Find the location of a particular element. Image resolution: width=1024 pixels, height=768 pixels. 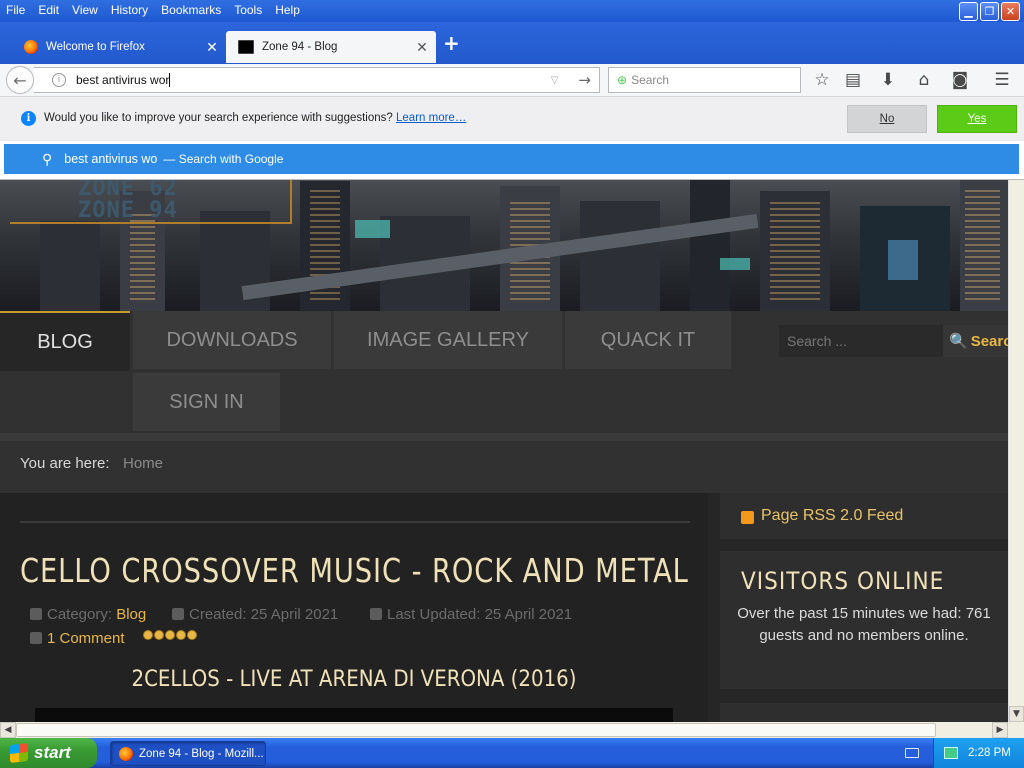

scroll-left-arrow-icon: ◀ is located at coordinates (8, 730).